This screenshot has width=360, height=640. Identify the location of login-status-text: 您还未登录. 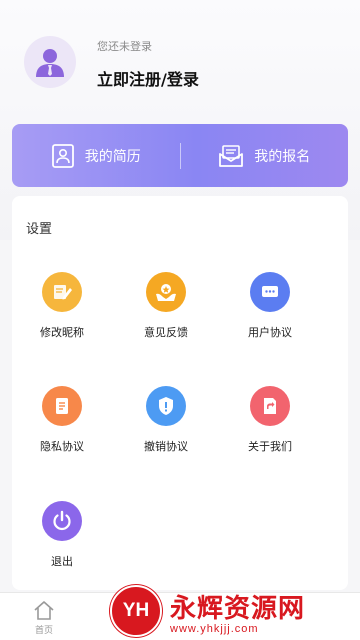
(124, 46).